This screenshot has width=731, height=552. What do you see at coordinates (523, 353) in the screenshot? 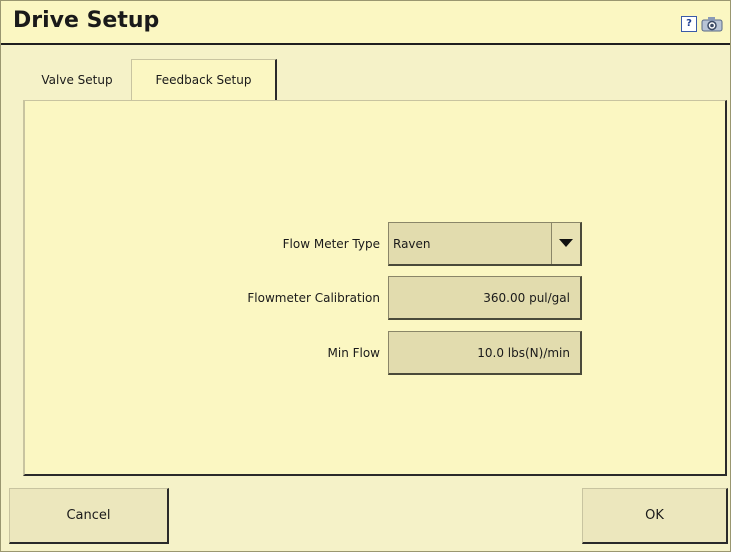
I see `min-flow-value: 10.0 lbs(N)/min` at bounding box center [523, 353].